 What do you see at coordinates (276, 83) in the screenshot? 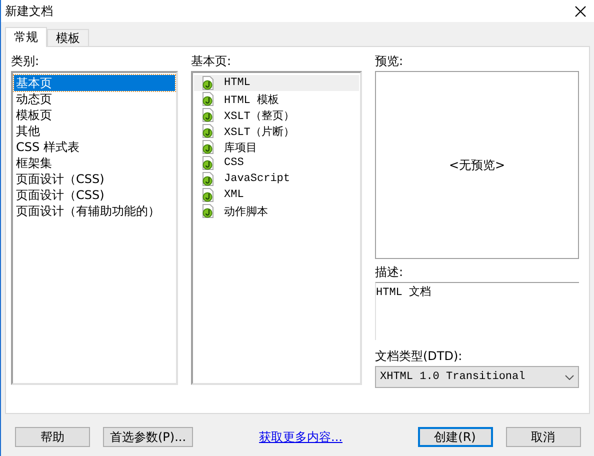
I see `page-type-item: HTML` at bounding box center [276, 83].